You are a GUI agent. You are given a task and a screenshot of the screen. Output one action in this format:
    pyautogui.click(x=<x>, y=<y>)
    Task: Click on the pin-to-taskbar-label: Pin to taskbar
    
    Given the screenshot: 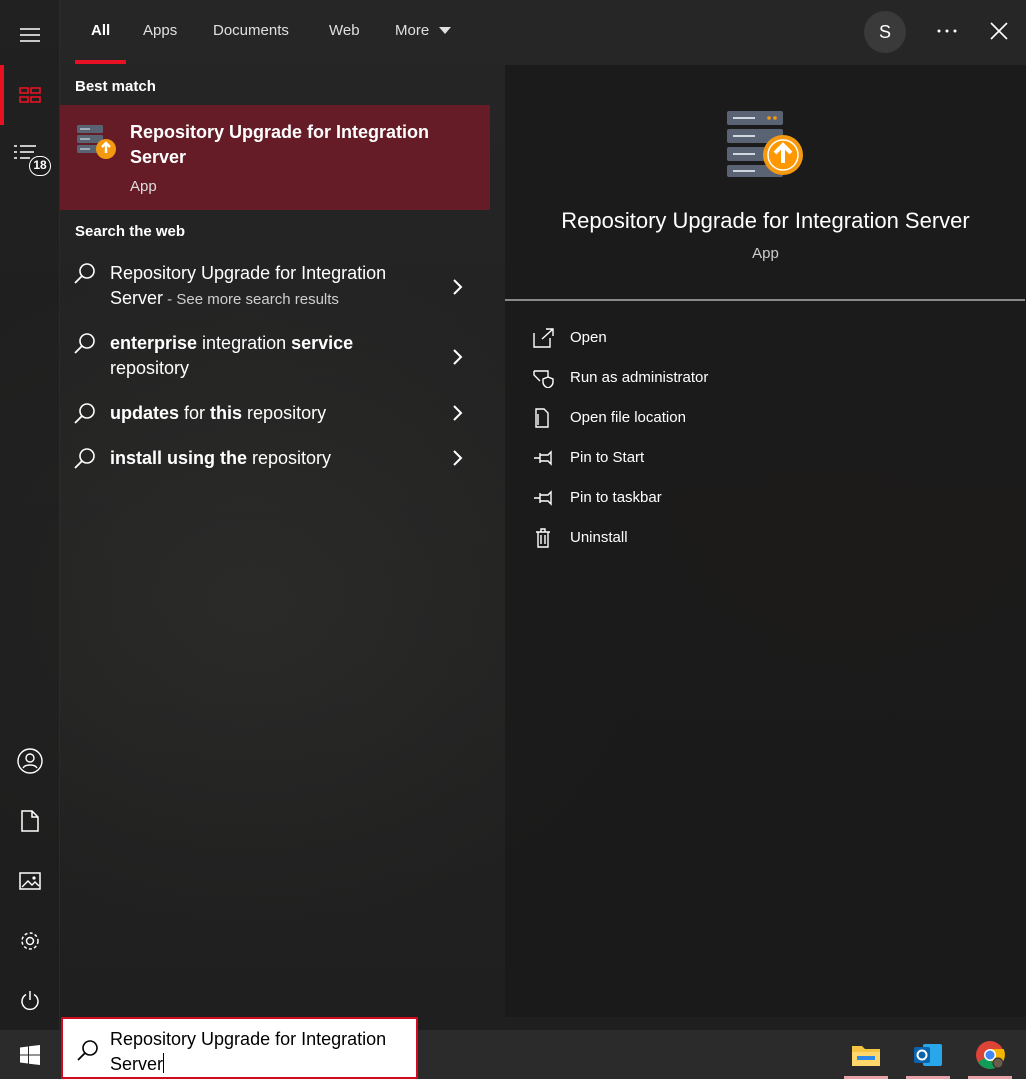 What is the action you would take?
    pyautogui.click(x=616, y=497)
    